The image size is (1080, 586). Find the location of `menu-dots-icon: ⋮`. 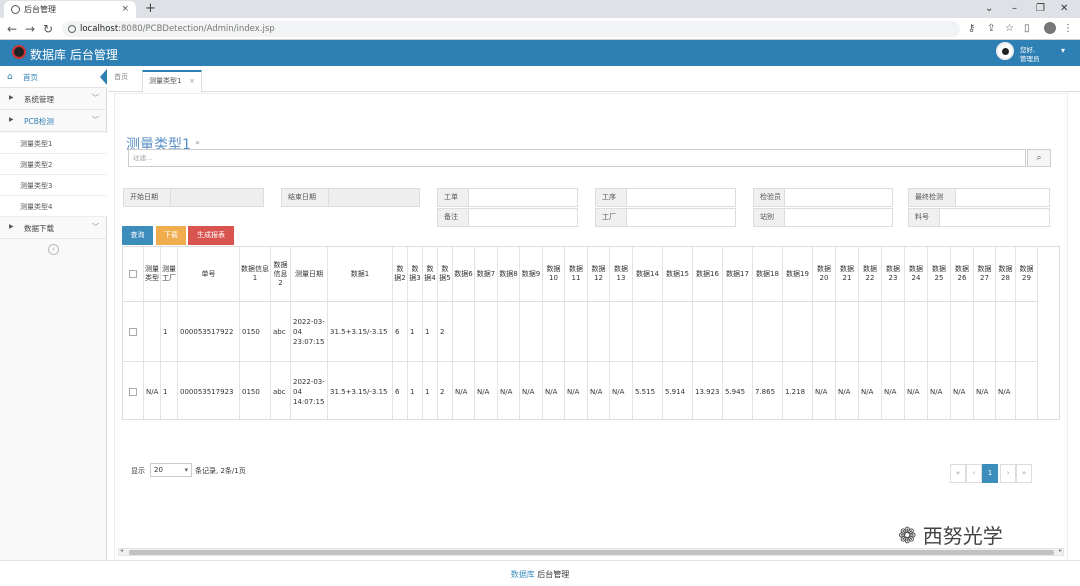

menu-dots-icon: ⋮ is located at coordinates (1068, 29).